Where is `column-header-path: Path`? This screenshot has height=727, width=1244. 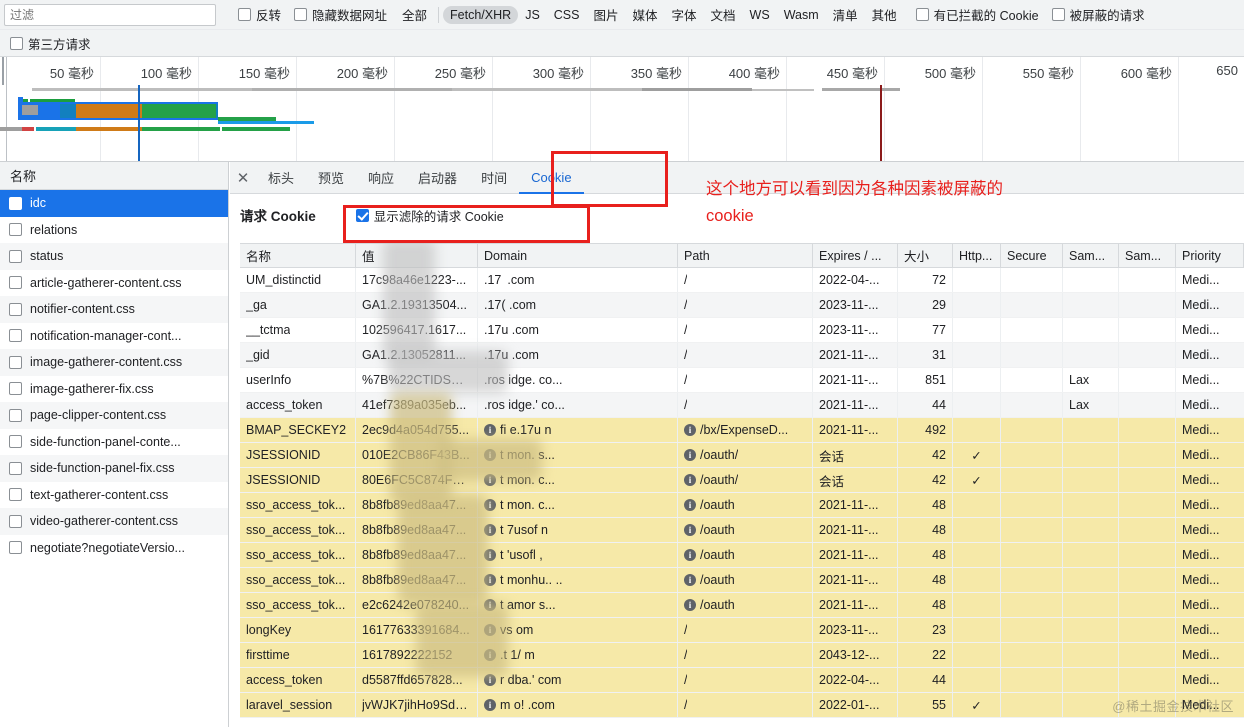 column-header-path: Path is located at coordinates (745, 255).